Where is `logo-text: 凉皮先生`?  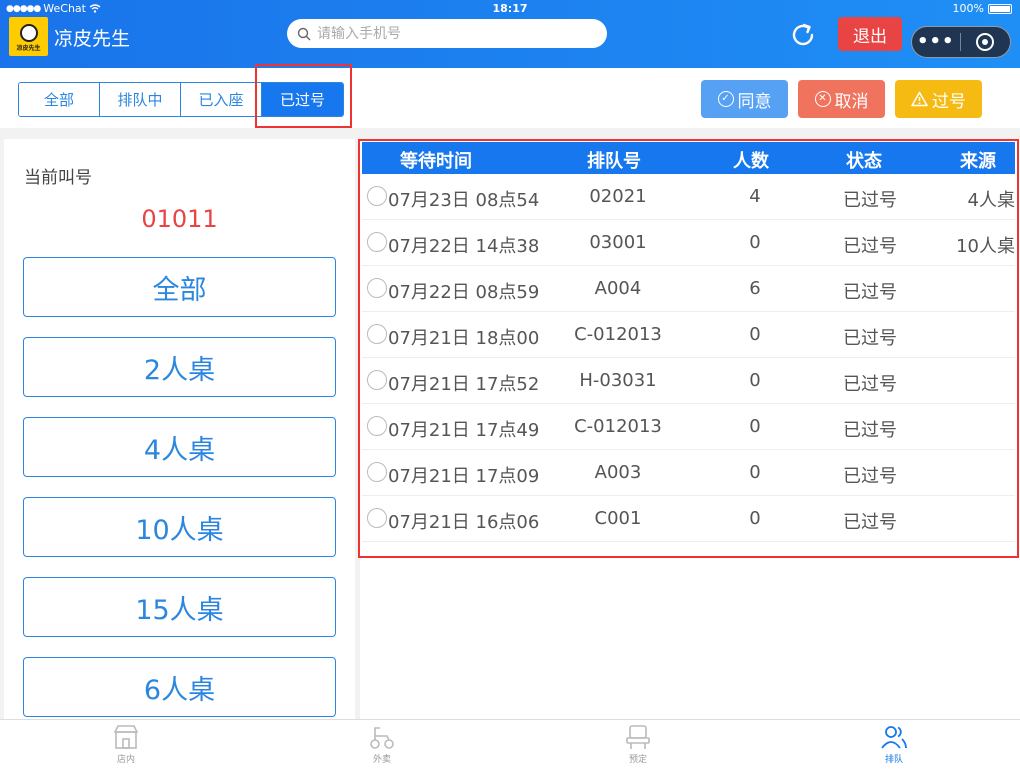 logo-text: 凉皮先生 is located at coordinates (28, 48).